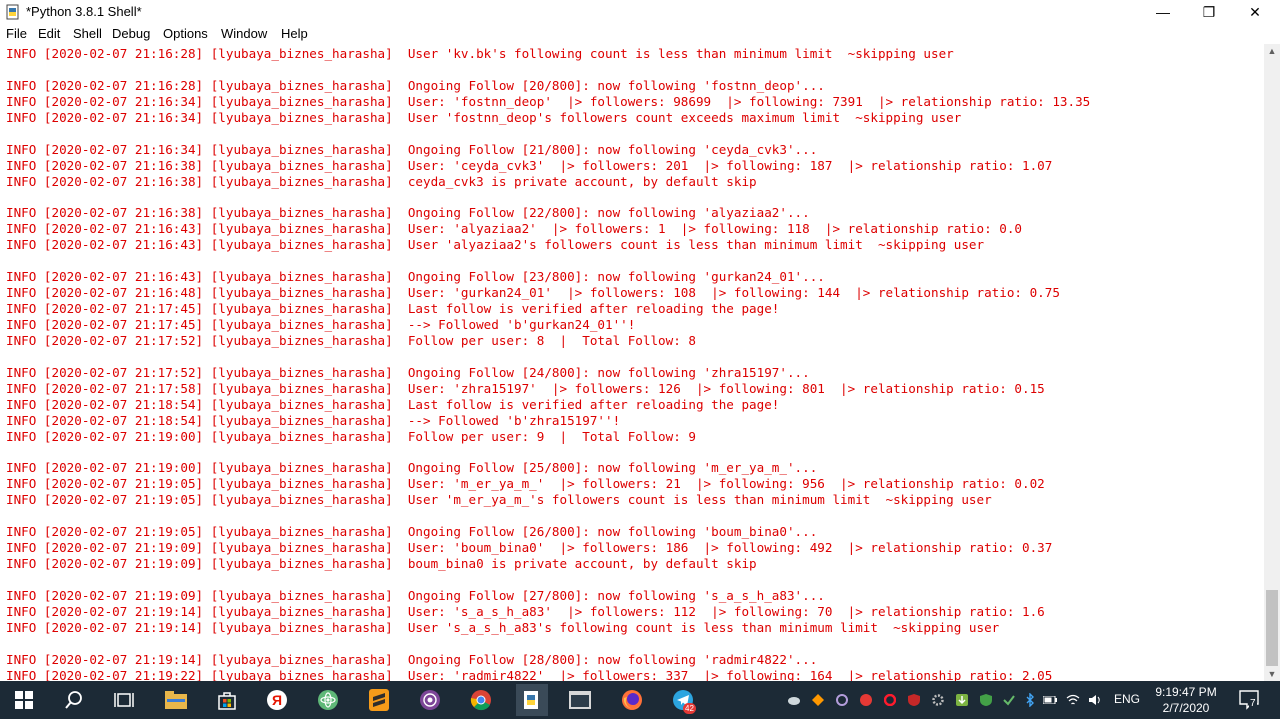 Image resolution: width=1280 pixels, height=719 pixels. Describe the element at coordinates (1272, 628) in the screenshot. I see `scroll-thumb` at that location.